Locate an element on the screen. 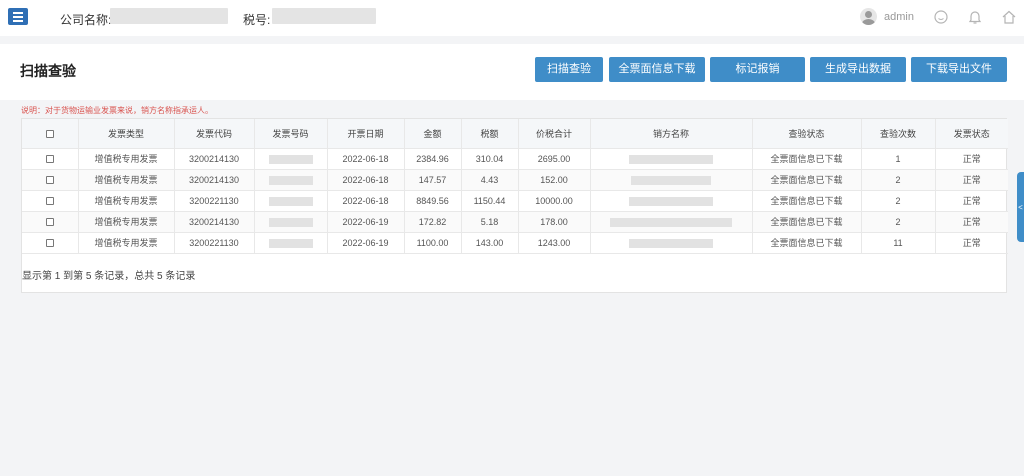 The width and height of the screenshot is (1024, 476). header-verify-count: 查验次数 is located at coordinates (898, 134).